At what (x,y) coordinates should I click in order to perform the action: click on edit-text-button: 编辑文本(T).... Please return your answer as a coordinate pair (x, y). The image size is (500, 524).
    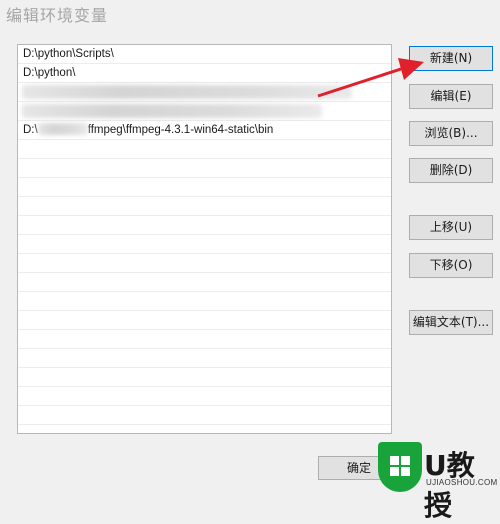
    Looking at the image, I should click on (451, 322).